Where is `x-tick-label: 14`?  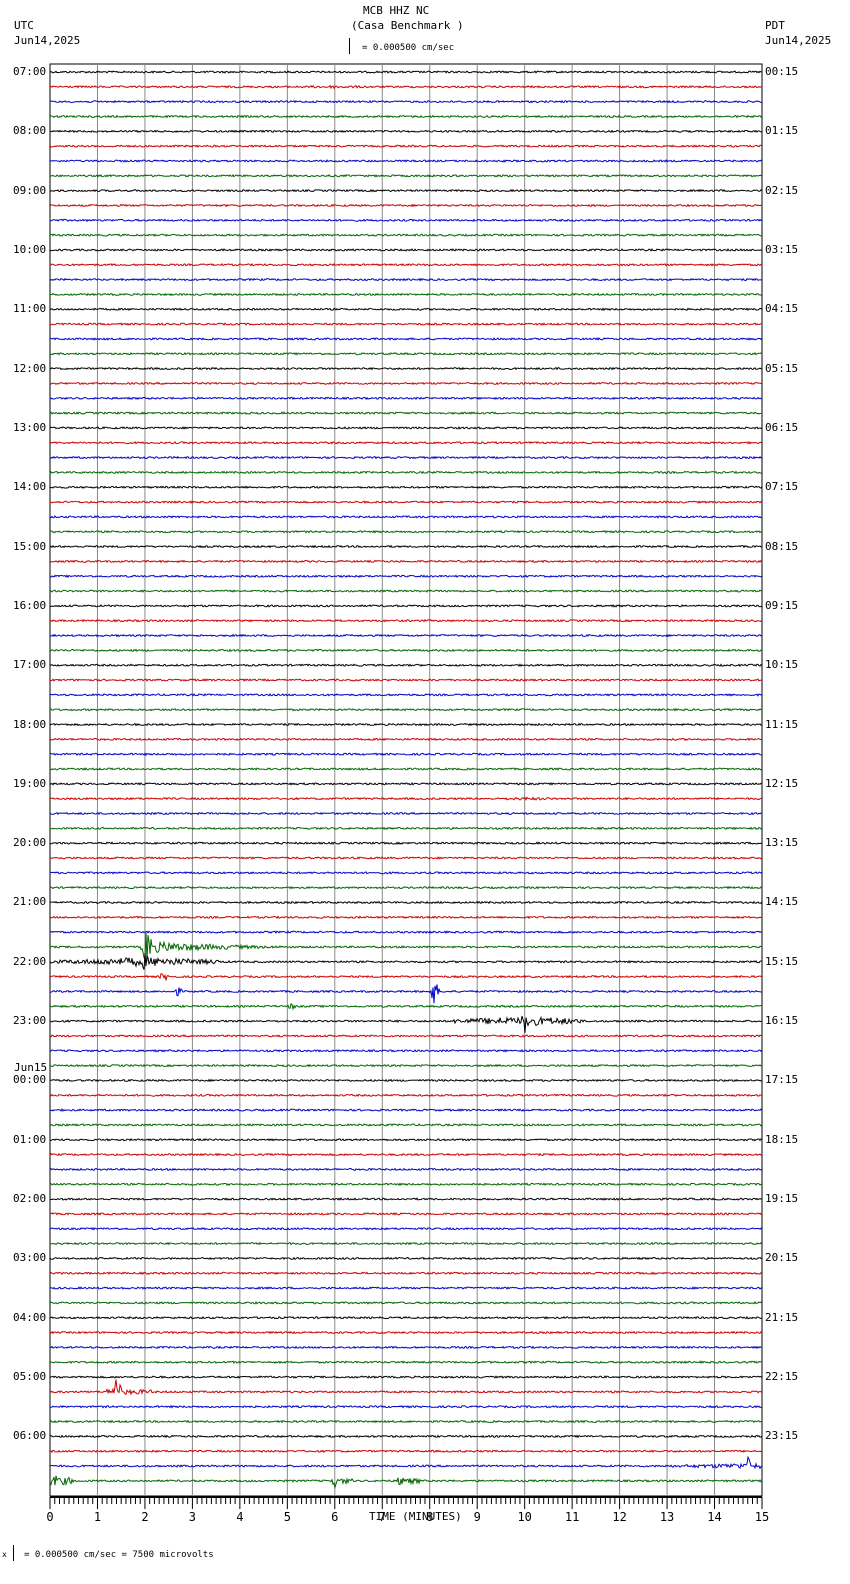 x-tick-label: 14 is located at coordinates (714, 1517).